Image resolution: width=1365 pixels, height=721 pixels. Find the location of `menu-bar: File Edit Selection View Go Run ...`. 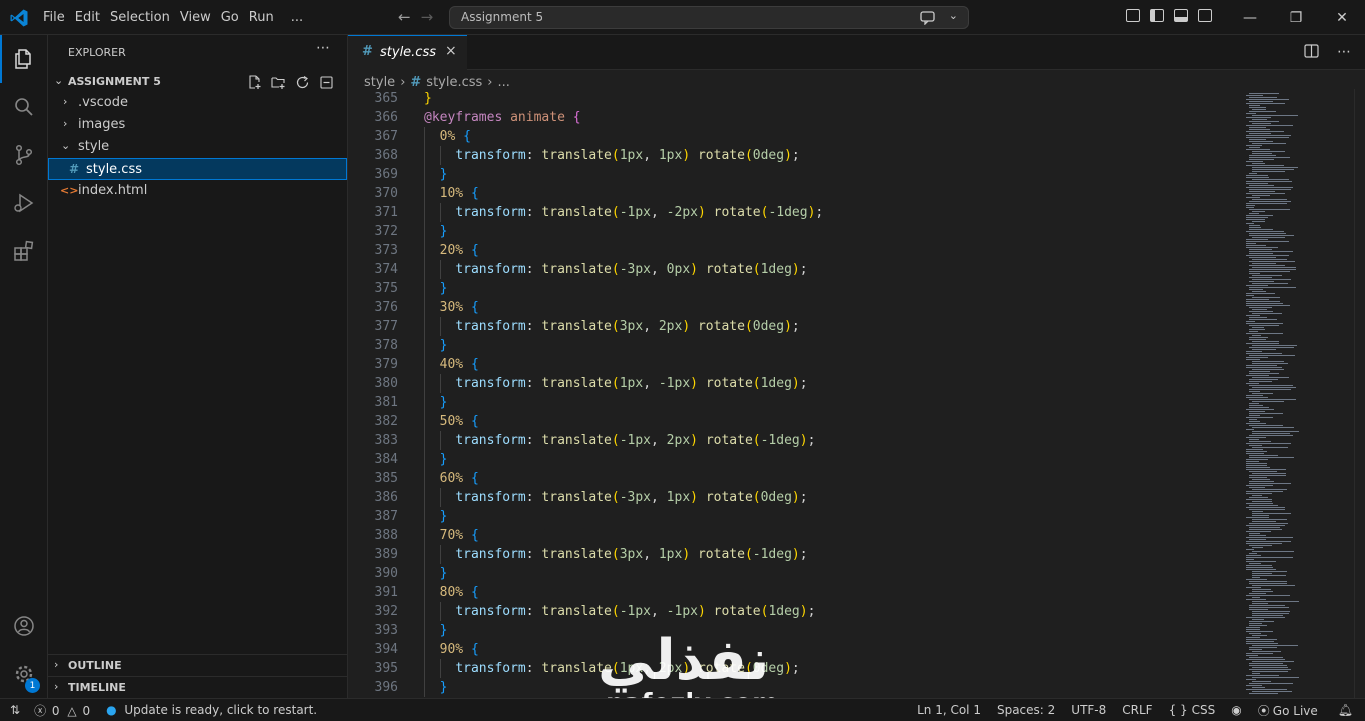

menu-bar: File Edit Selection View Go Run ... is located at coordinates (173, 17).